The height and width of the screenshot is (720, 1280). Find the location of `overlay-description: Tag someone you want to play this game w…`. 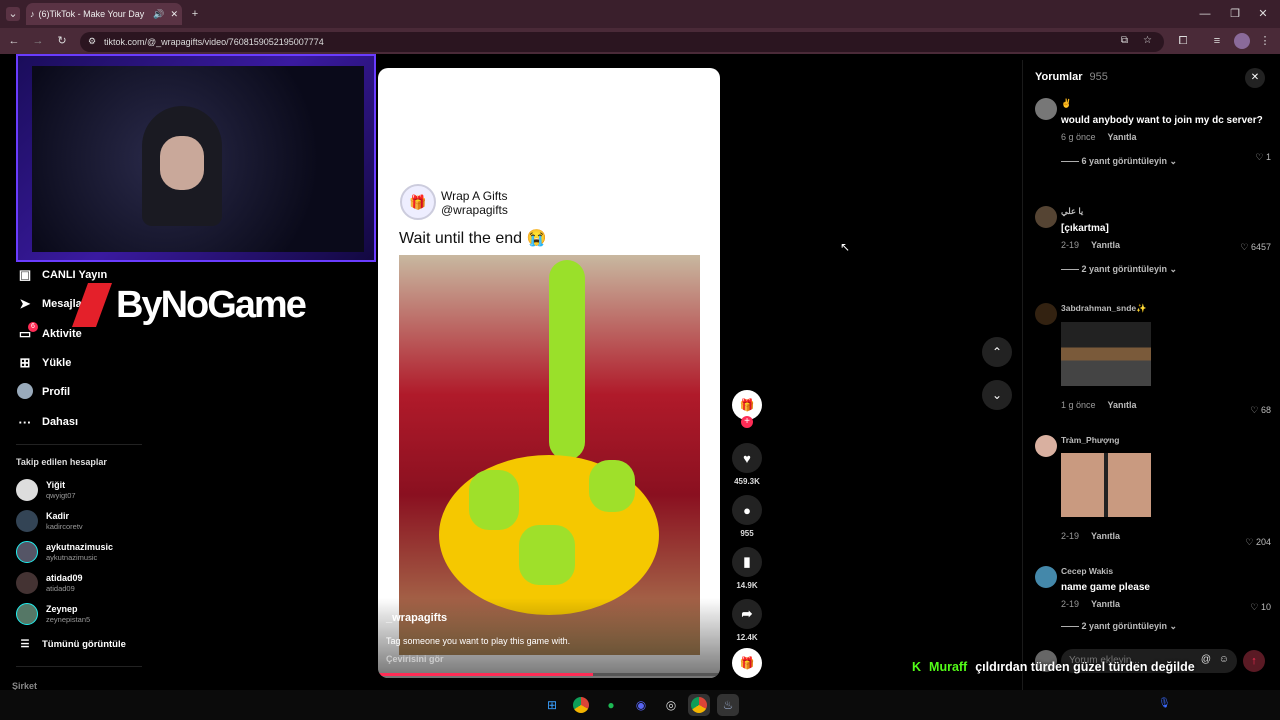

overlay-description: Tag someone you want to play this game w… is located at coordinates (478, 641).